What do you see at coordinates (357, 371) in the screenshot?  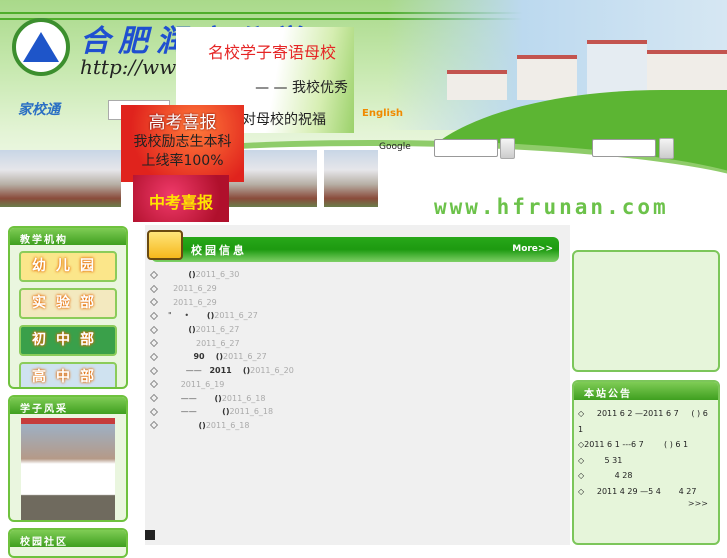 I see `news-item: —— 2011 () 2011_6_20` at bounding box center [357, 371].